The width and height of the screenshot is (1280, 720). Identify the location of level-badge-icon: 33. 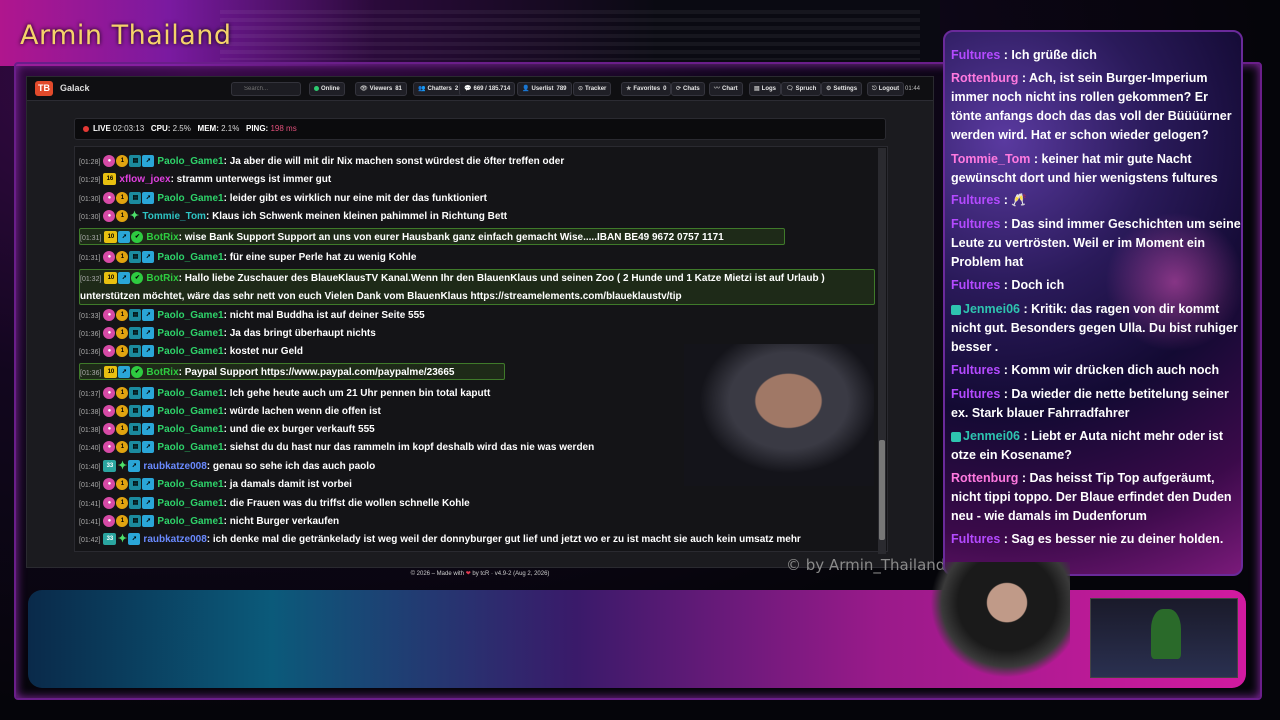
(110, 539).